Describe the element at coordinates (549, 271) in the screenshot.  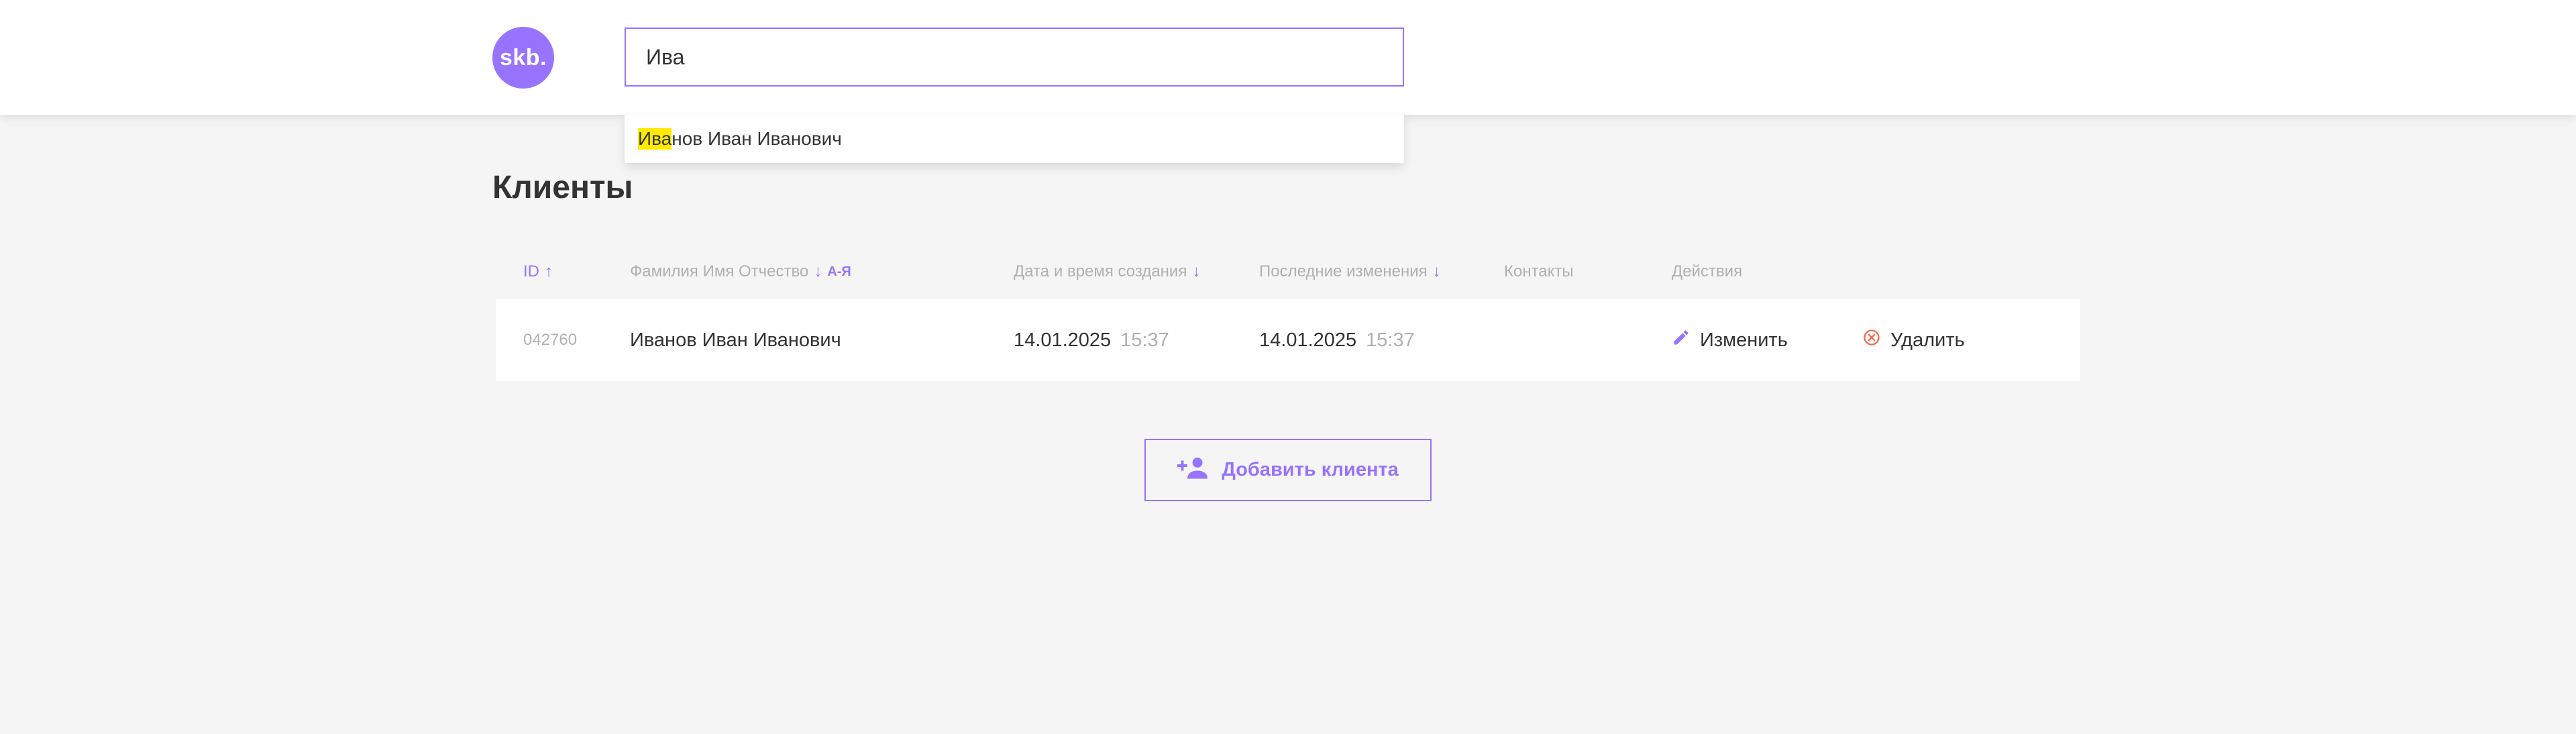
I see `arrow-up-icon: ↑` at that location.